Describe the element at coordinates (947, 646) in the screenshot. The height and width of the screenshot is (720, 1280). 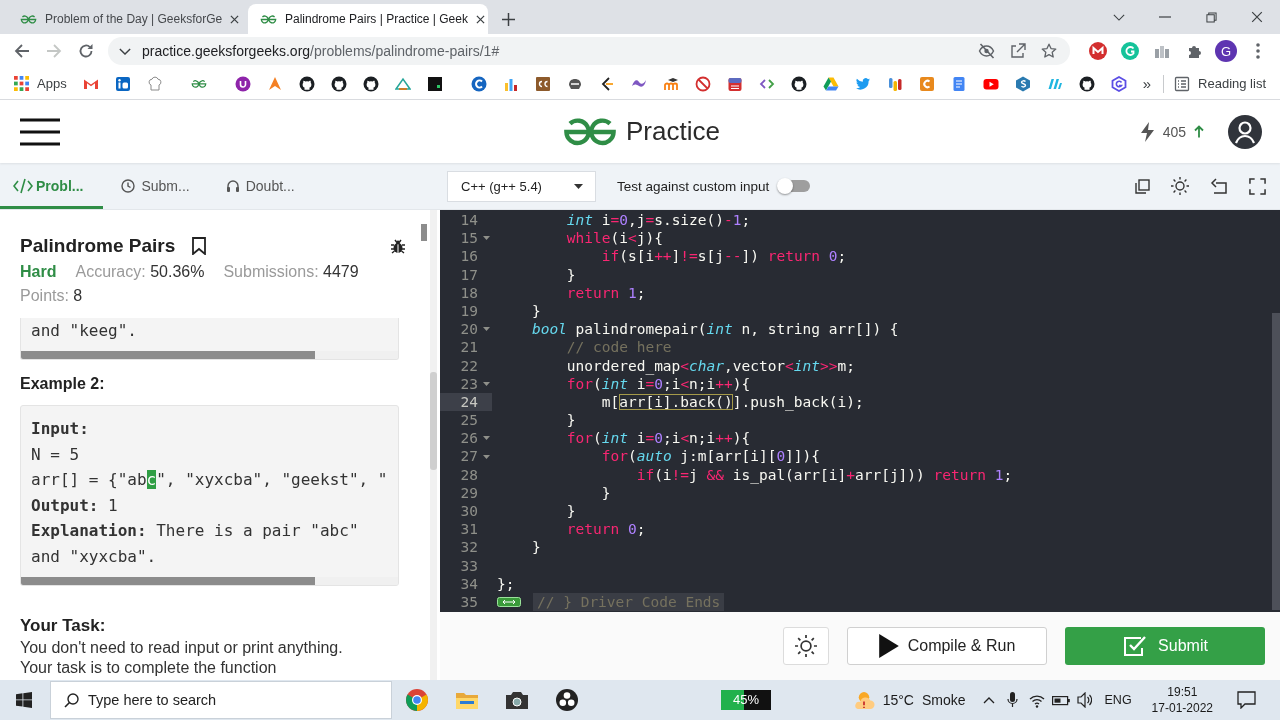
I see `compile-run-button: Compile & Run` at that location.